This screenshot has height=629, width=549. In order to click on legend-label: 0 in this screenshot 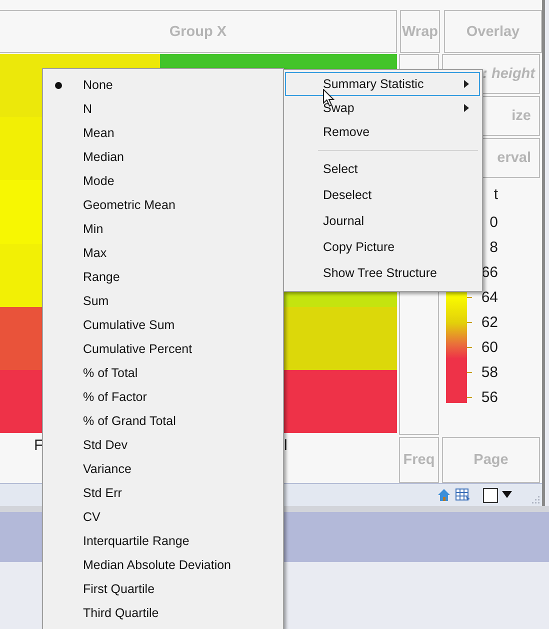, I will do `click(493, 222)`.